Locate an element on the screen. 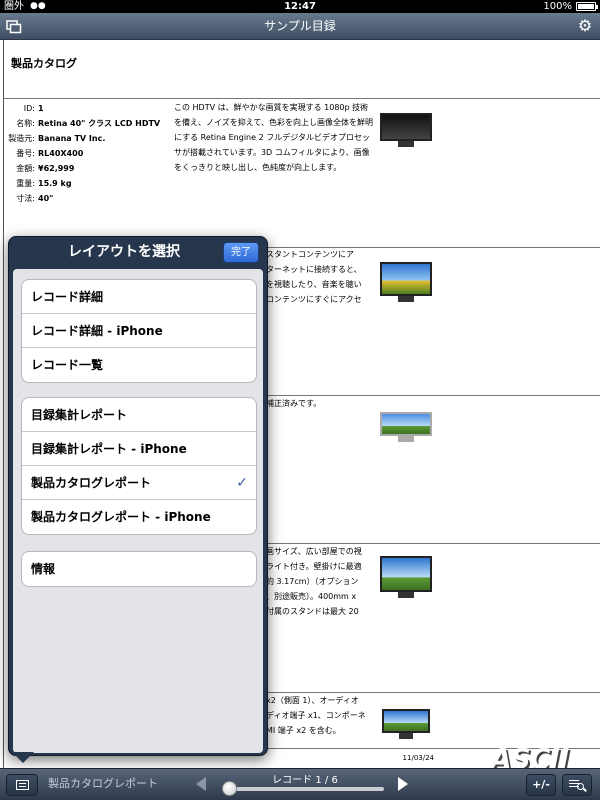  popover-title: レイアウトを選択 is located at coordinates (124, 252).